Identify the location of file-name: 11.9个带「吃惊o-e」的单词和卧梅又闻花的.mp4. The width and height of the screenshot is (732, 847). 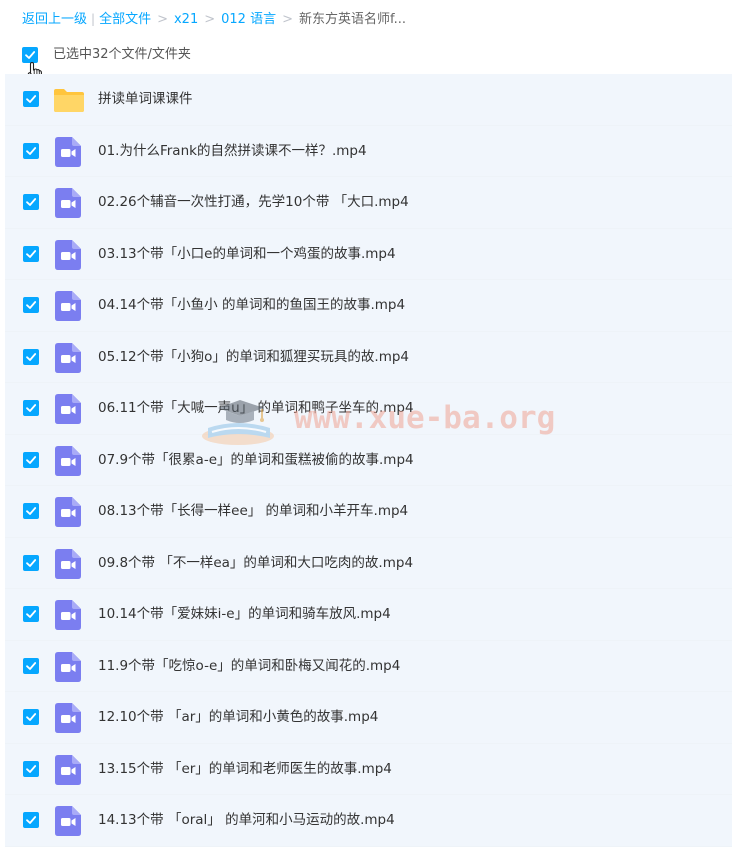
(249, 666).